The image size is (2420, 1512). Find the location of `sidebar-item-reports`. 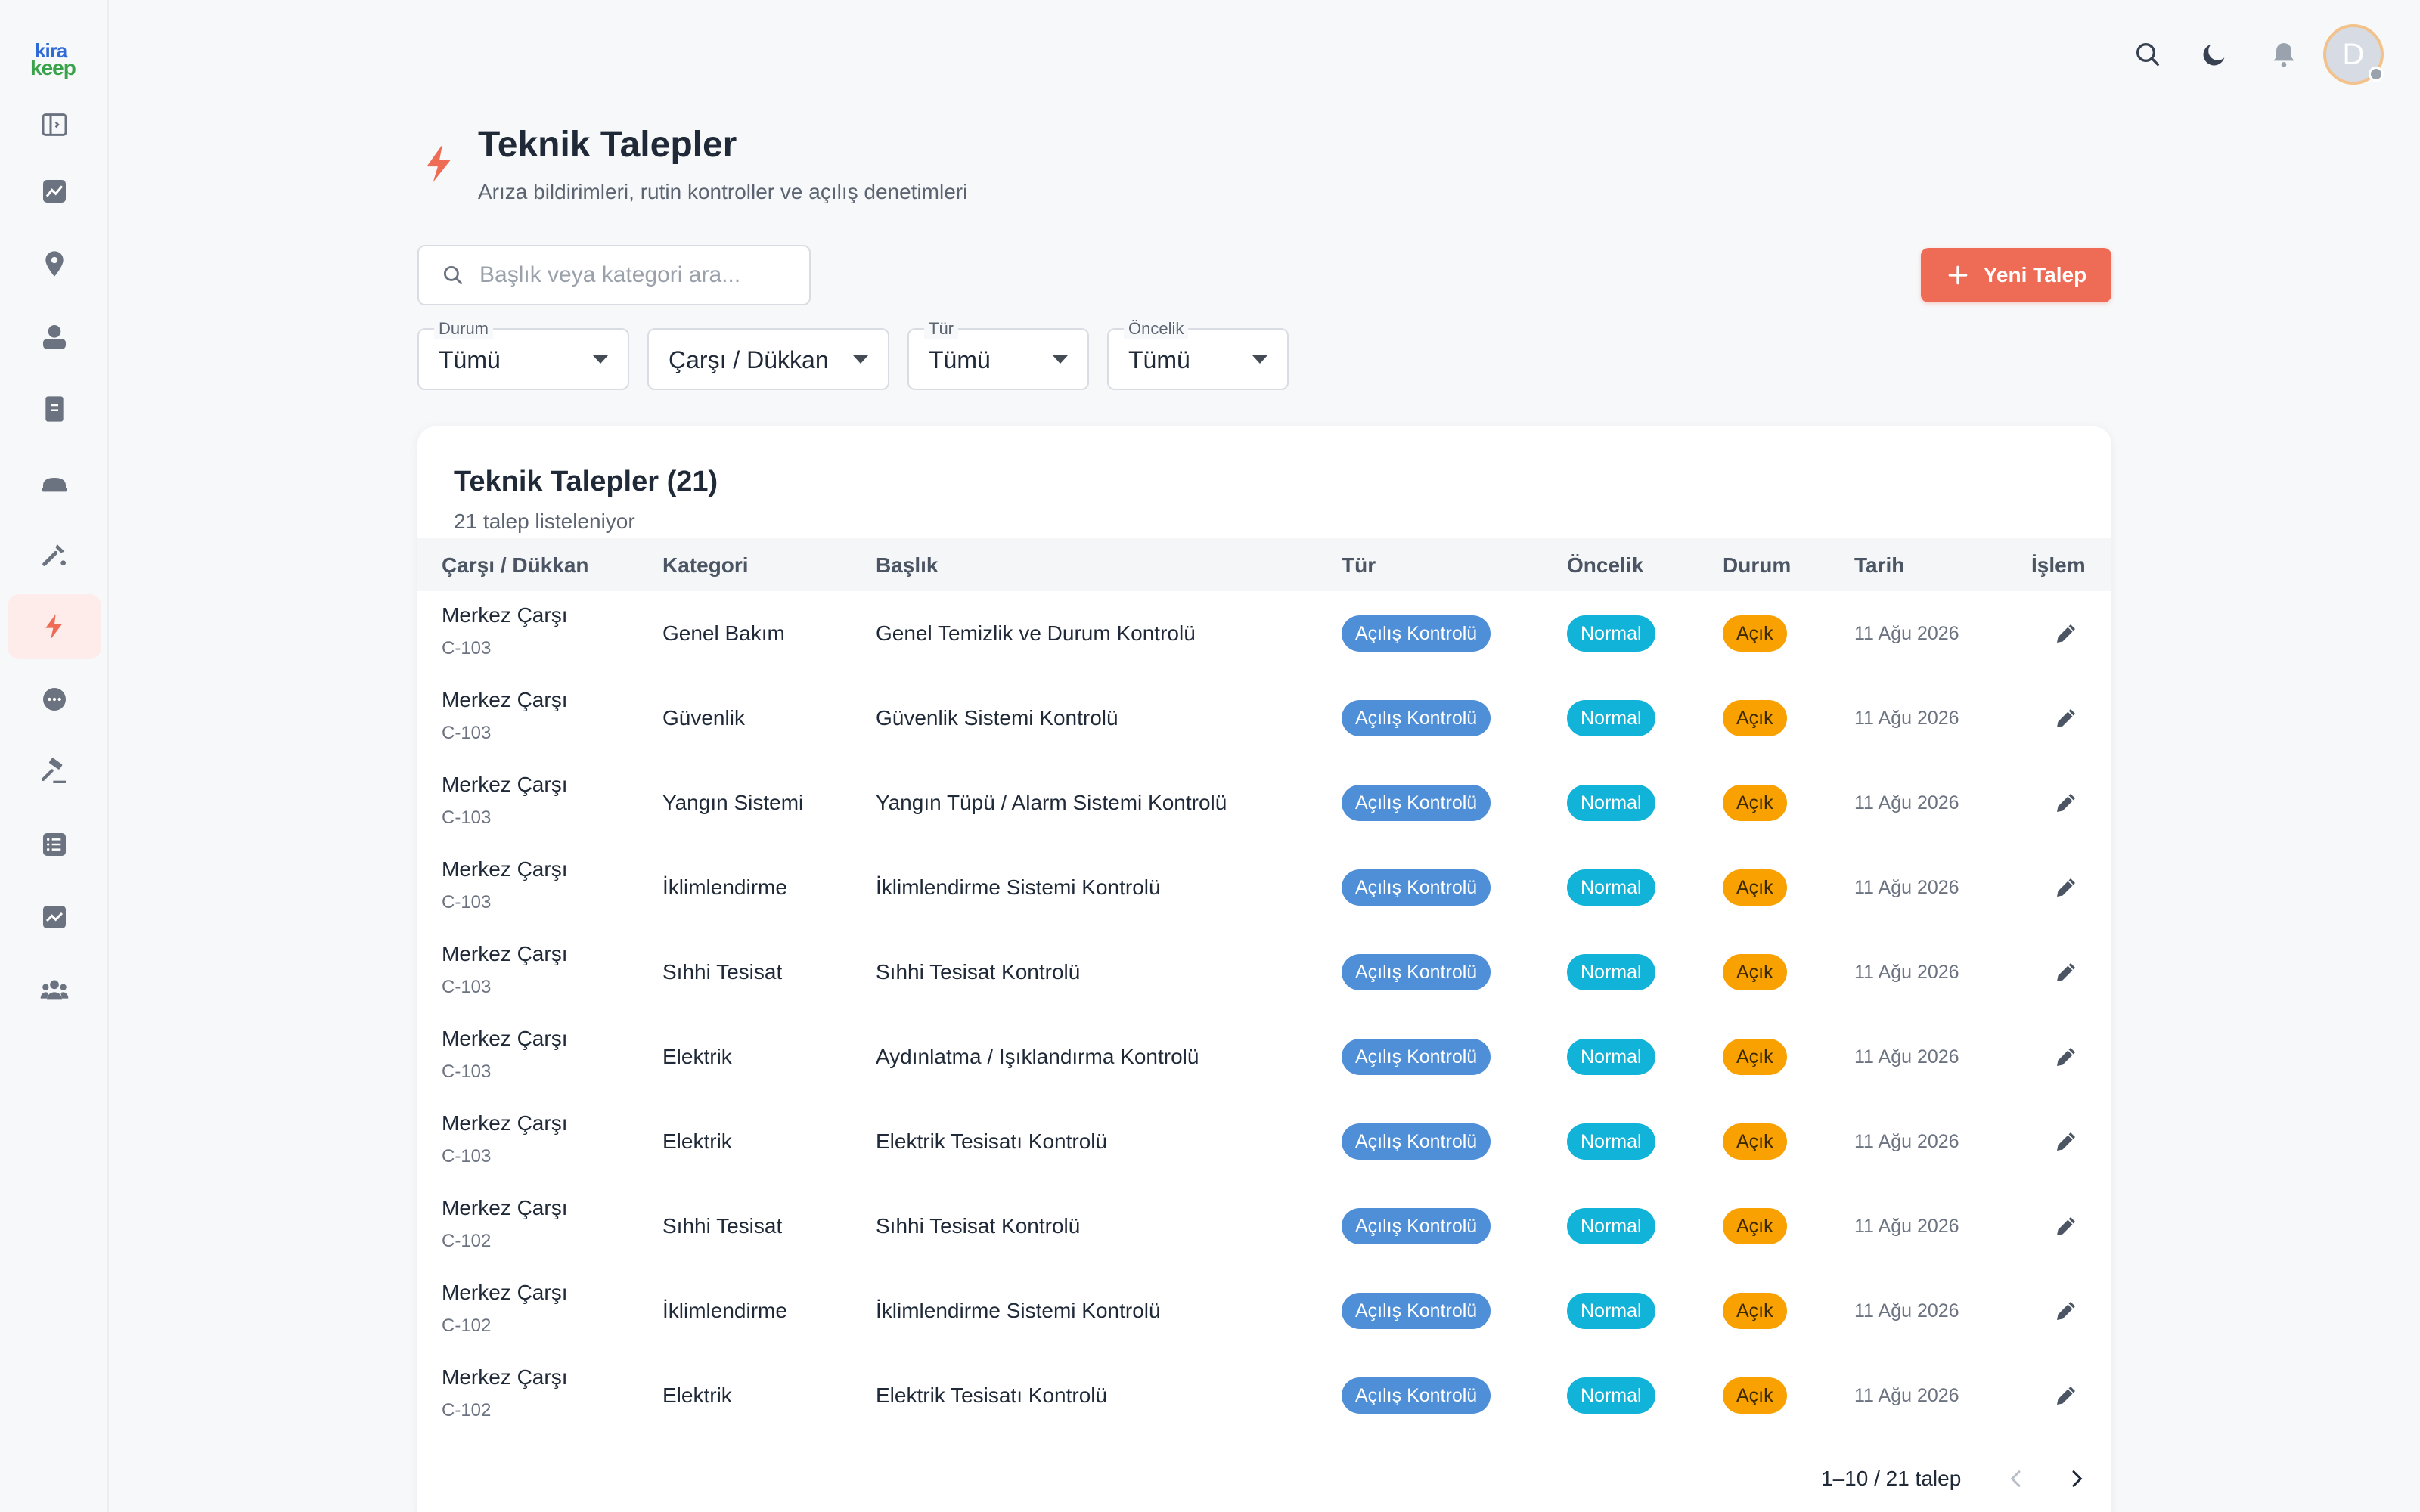

sidebar-item-reports is located at coordinates (54, 844).